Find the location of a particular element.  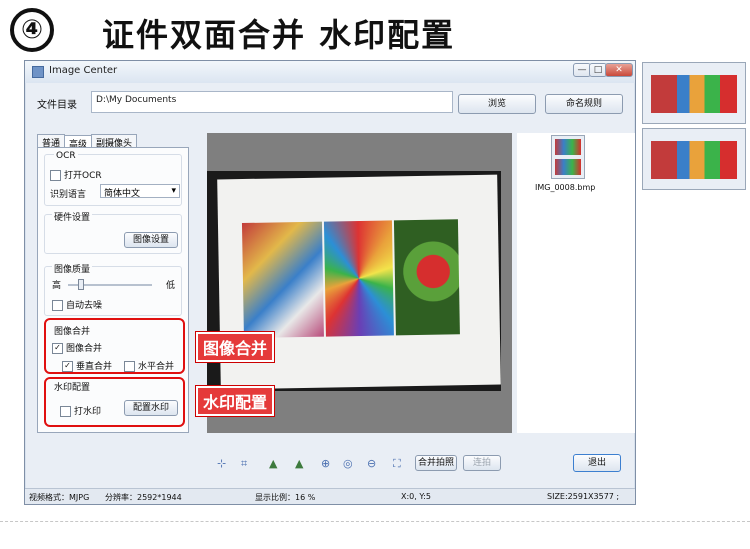

naming-rule-button: 命名规则 is located at coordinates (584, 104).